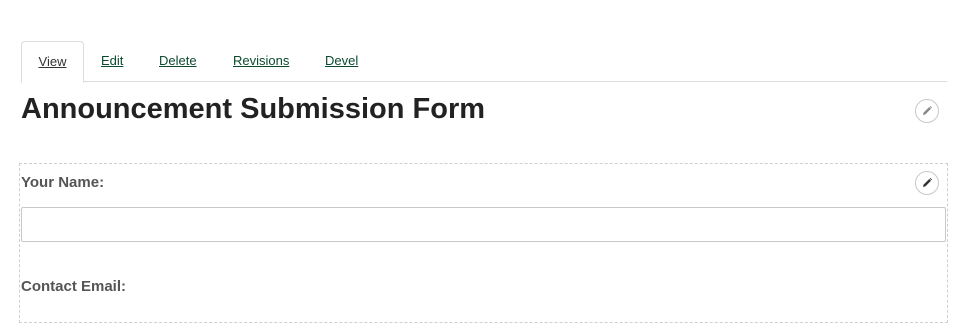  Describe the element at coordinates (52, 62) in the screenshot. I see `tab-view: View` at that location.